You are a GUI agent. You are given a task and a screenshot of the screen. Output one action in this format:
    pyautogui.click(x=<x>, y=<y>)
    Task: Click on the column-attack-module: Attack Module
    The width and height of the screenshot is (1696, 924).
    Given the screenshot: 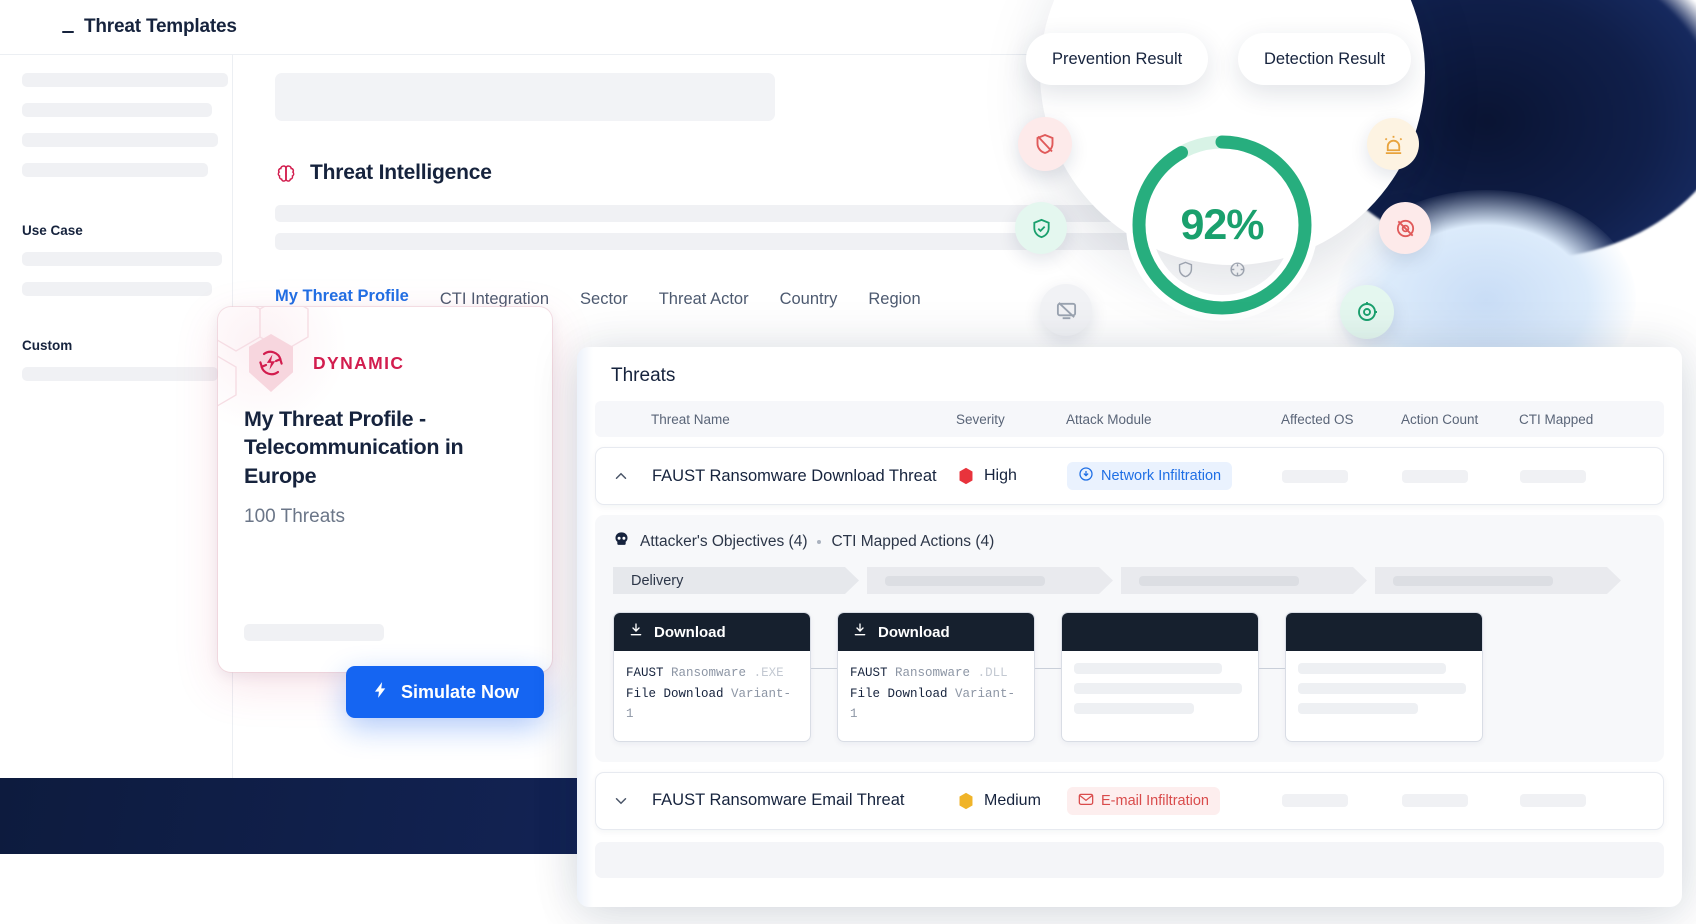 What is the action you would take?
    pyautogui.click(x=1109, y=419)
    